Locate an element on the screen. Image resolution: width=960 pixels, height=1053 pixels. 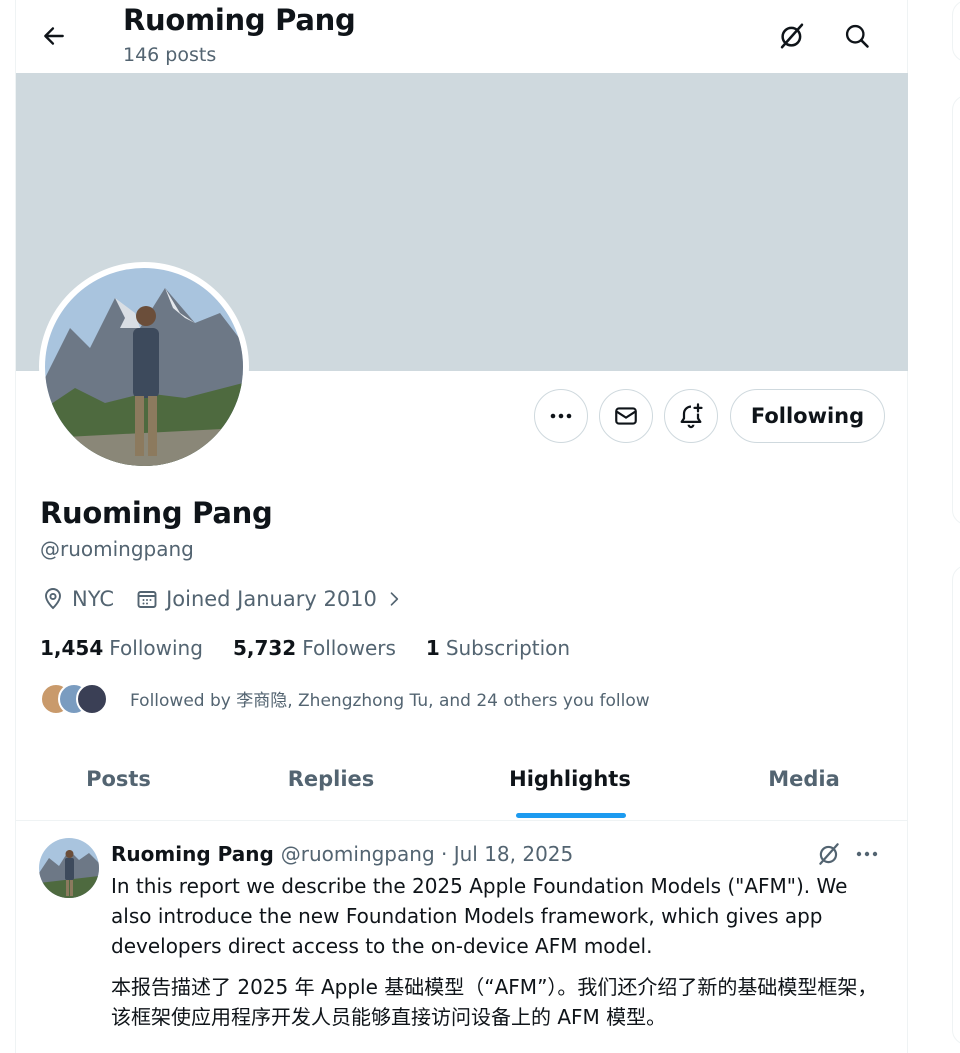
followers-count-link: 5,732 Followers is located at coordinates (314, 648).